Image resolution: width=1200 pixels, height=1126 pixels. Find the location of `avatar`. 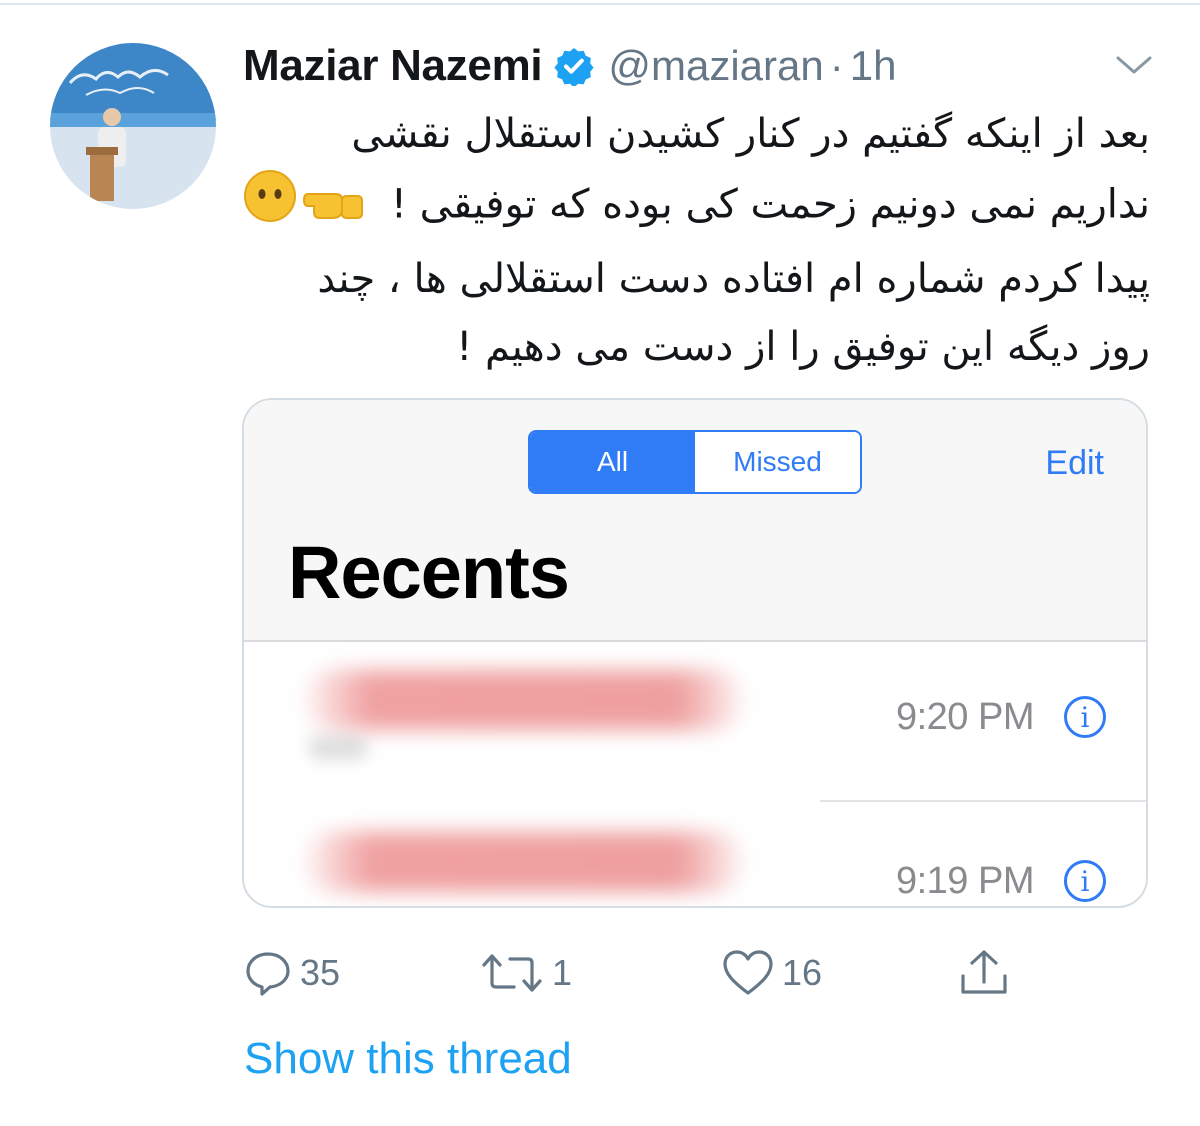

avatar is located at coordinates (133, 126).